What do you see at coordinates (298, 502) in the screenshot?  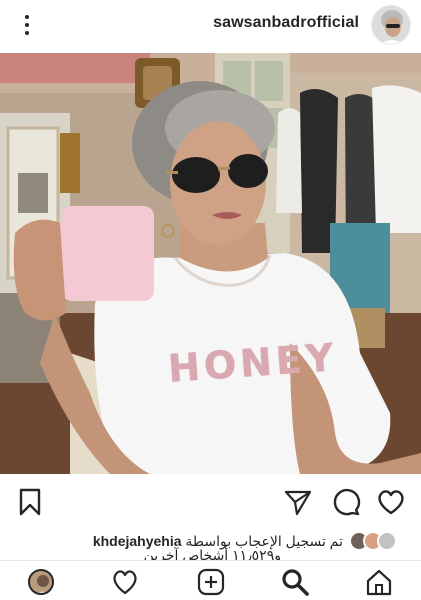 I see `share-icon` at bounding box center [298, 502].